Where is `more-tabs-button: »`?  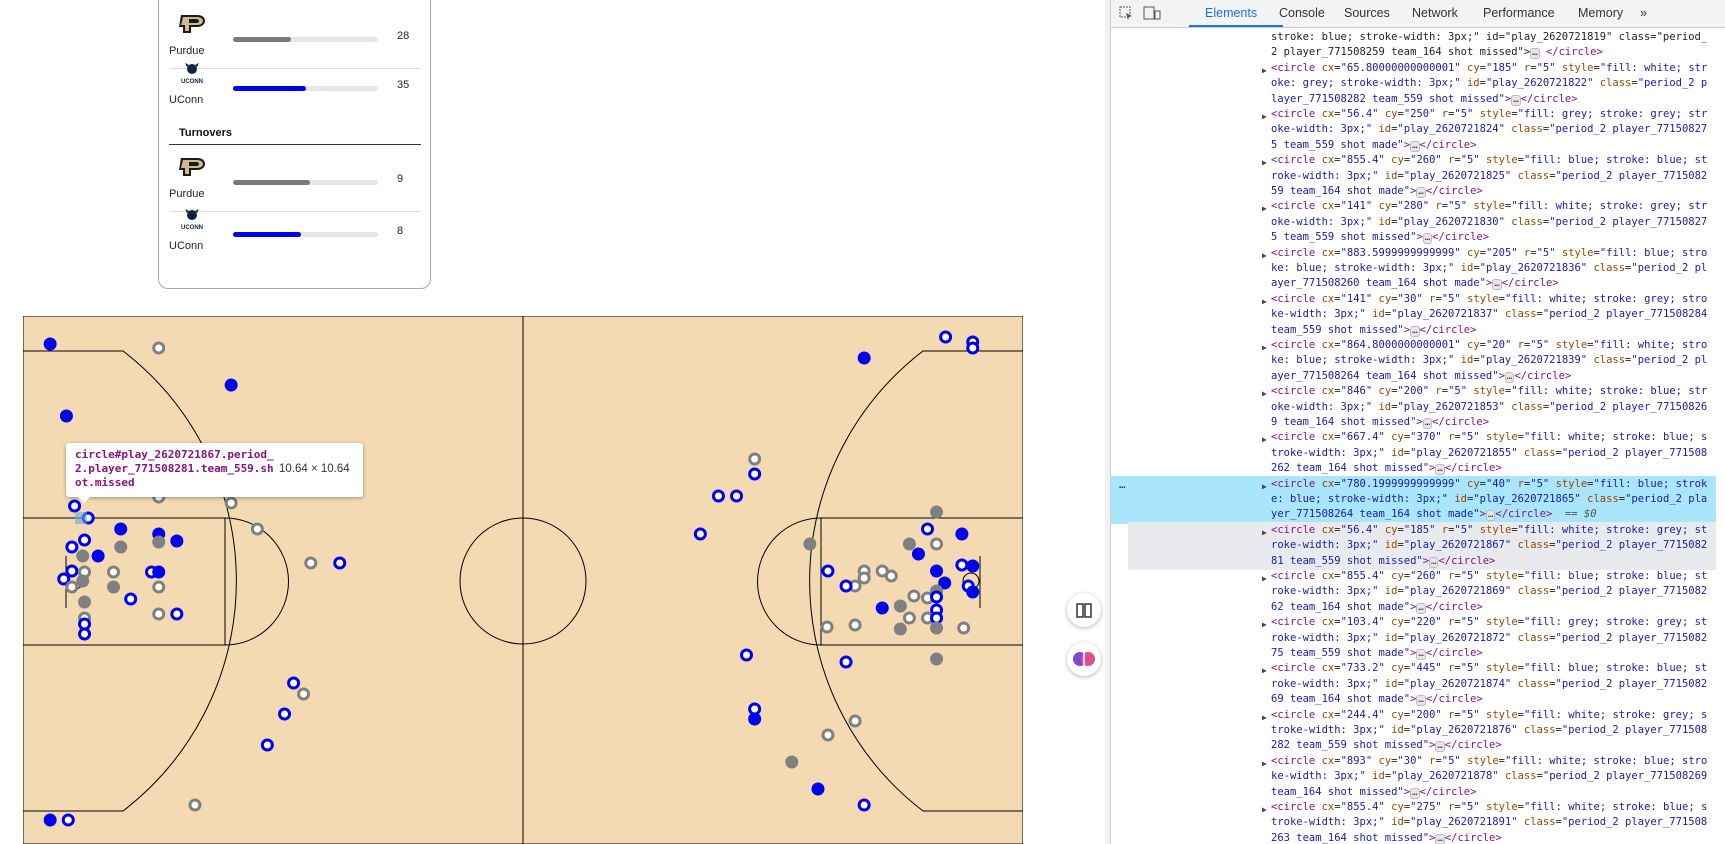 more-tabs-button: » is located at coordinates (1643, 13).